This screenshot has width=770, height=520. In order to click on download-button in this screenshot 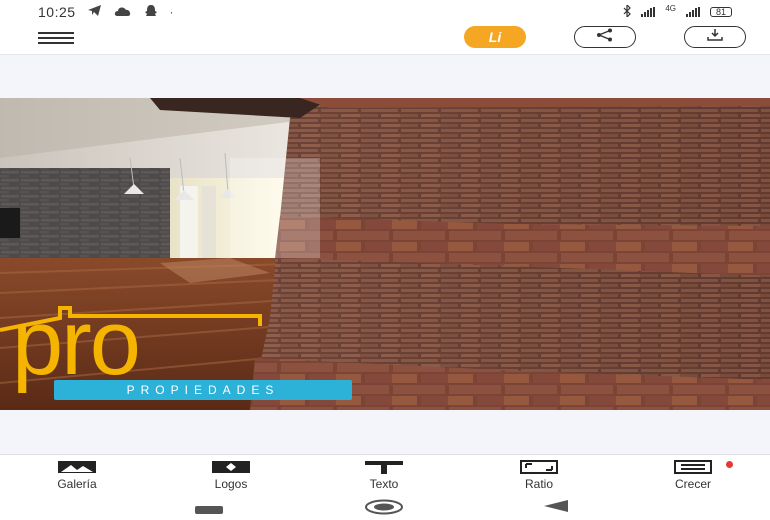, I will do `click(715, 37)`.